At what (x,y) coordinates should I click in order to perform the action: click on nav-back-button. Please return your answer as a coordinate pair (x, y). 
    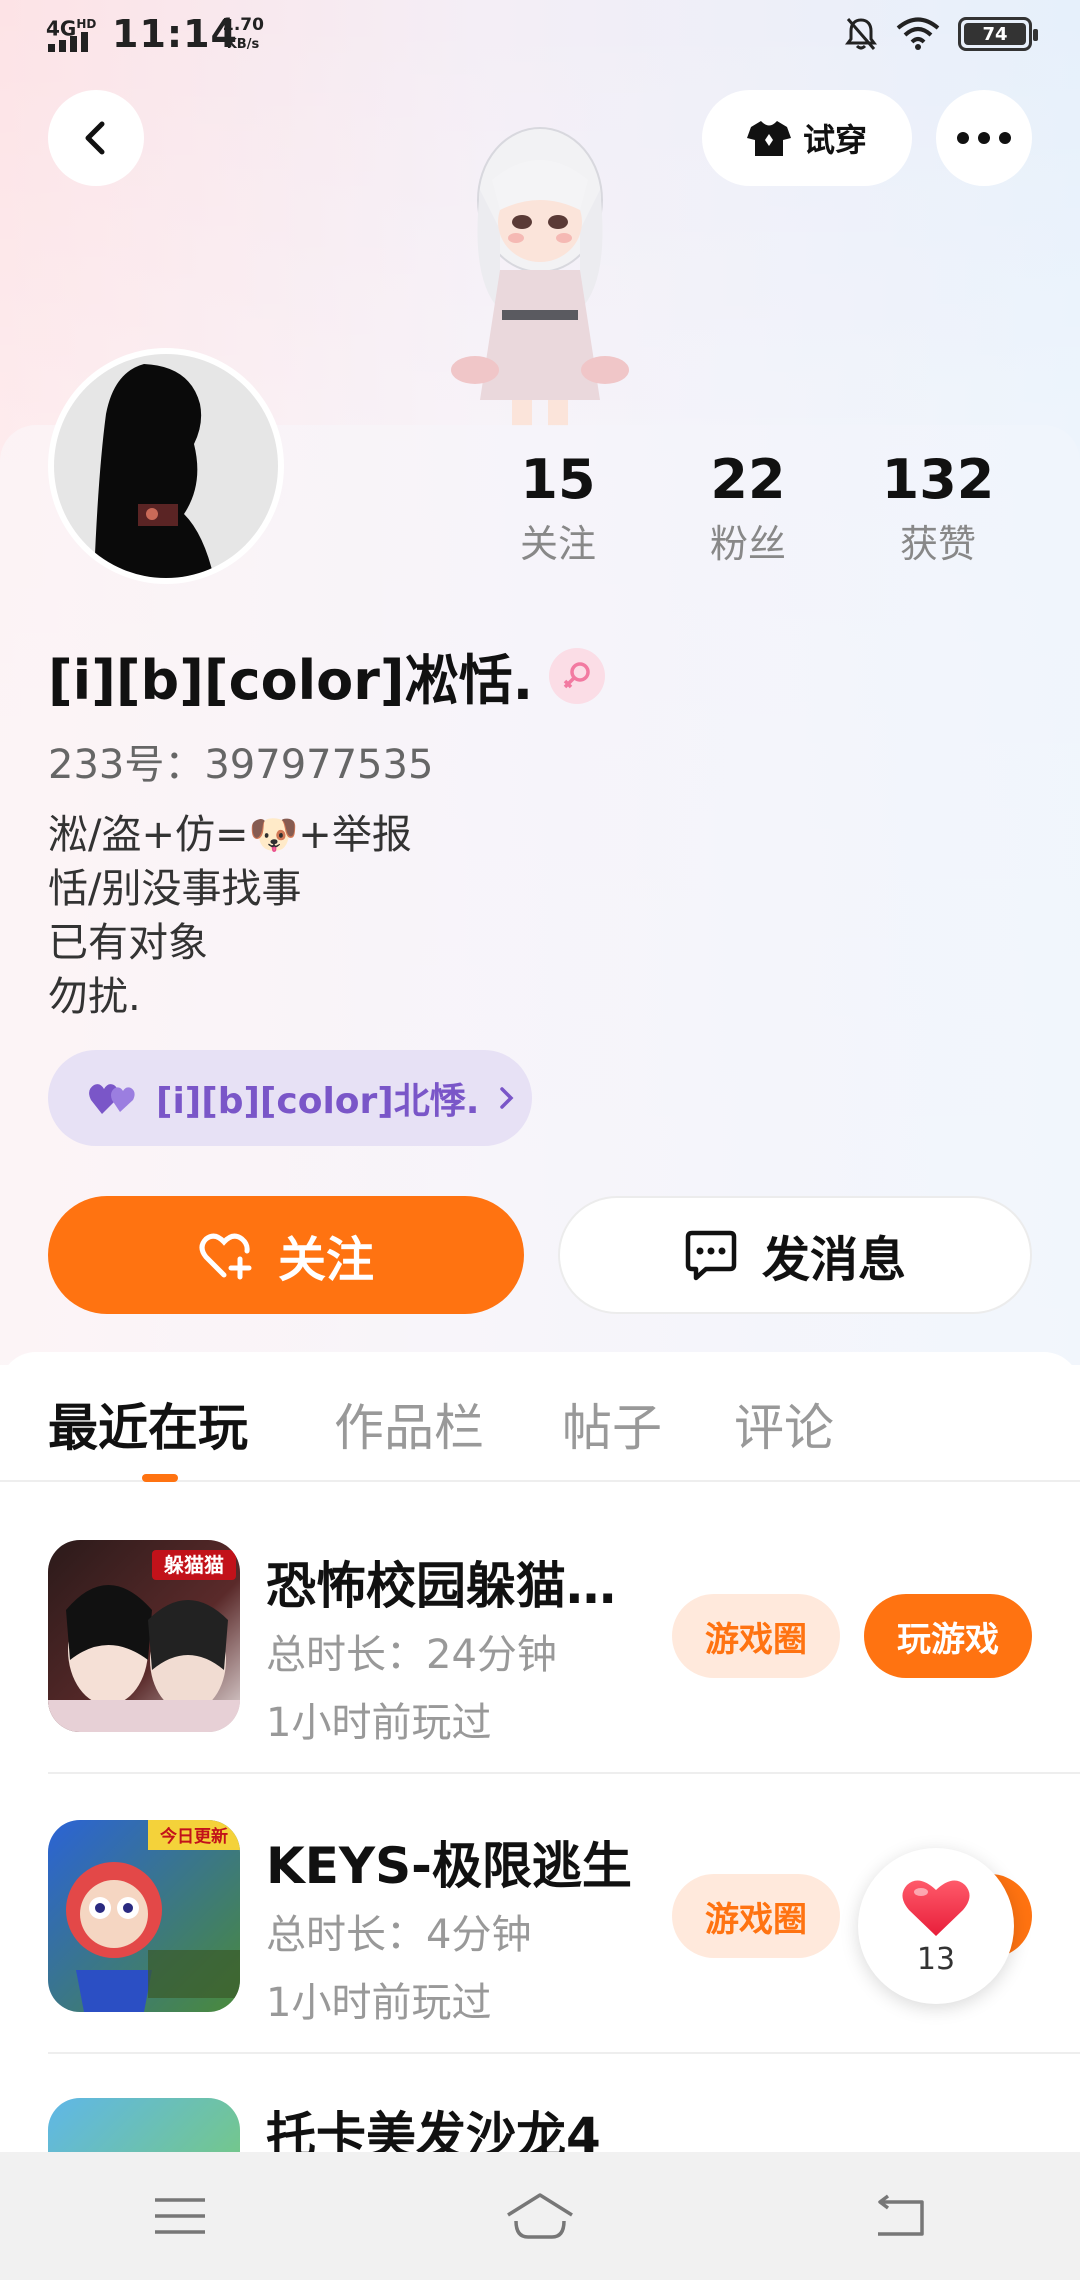
    Looking at the image, I should click on (900, 2216).